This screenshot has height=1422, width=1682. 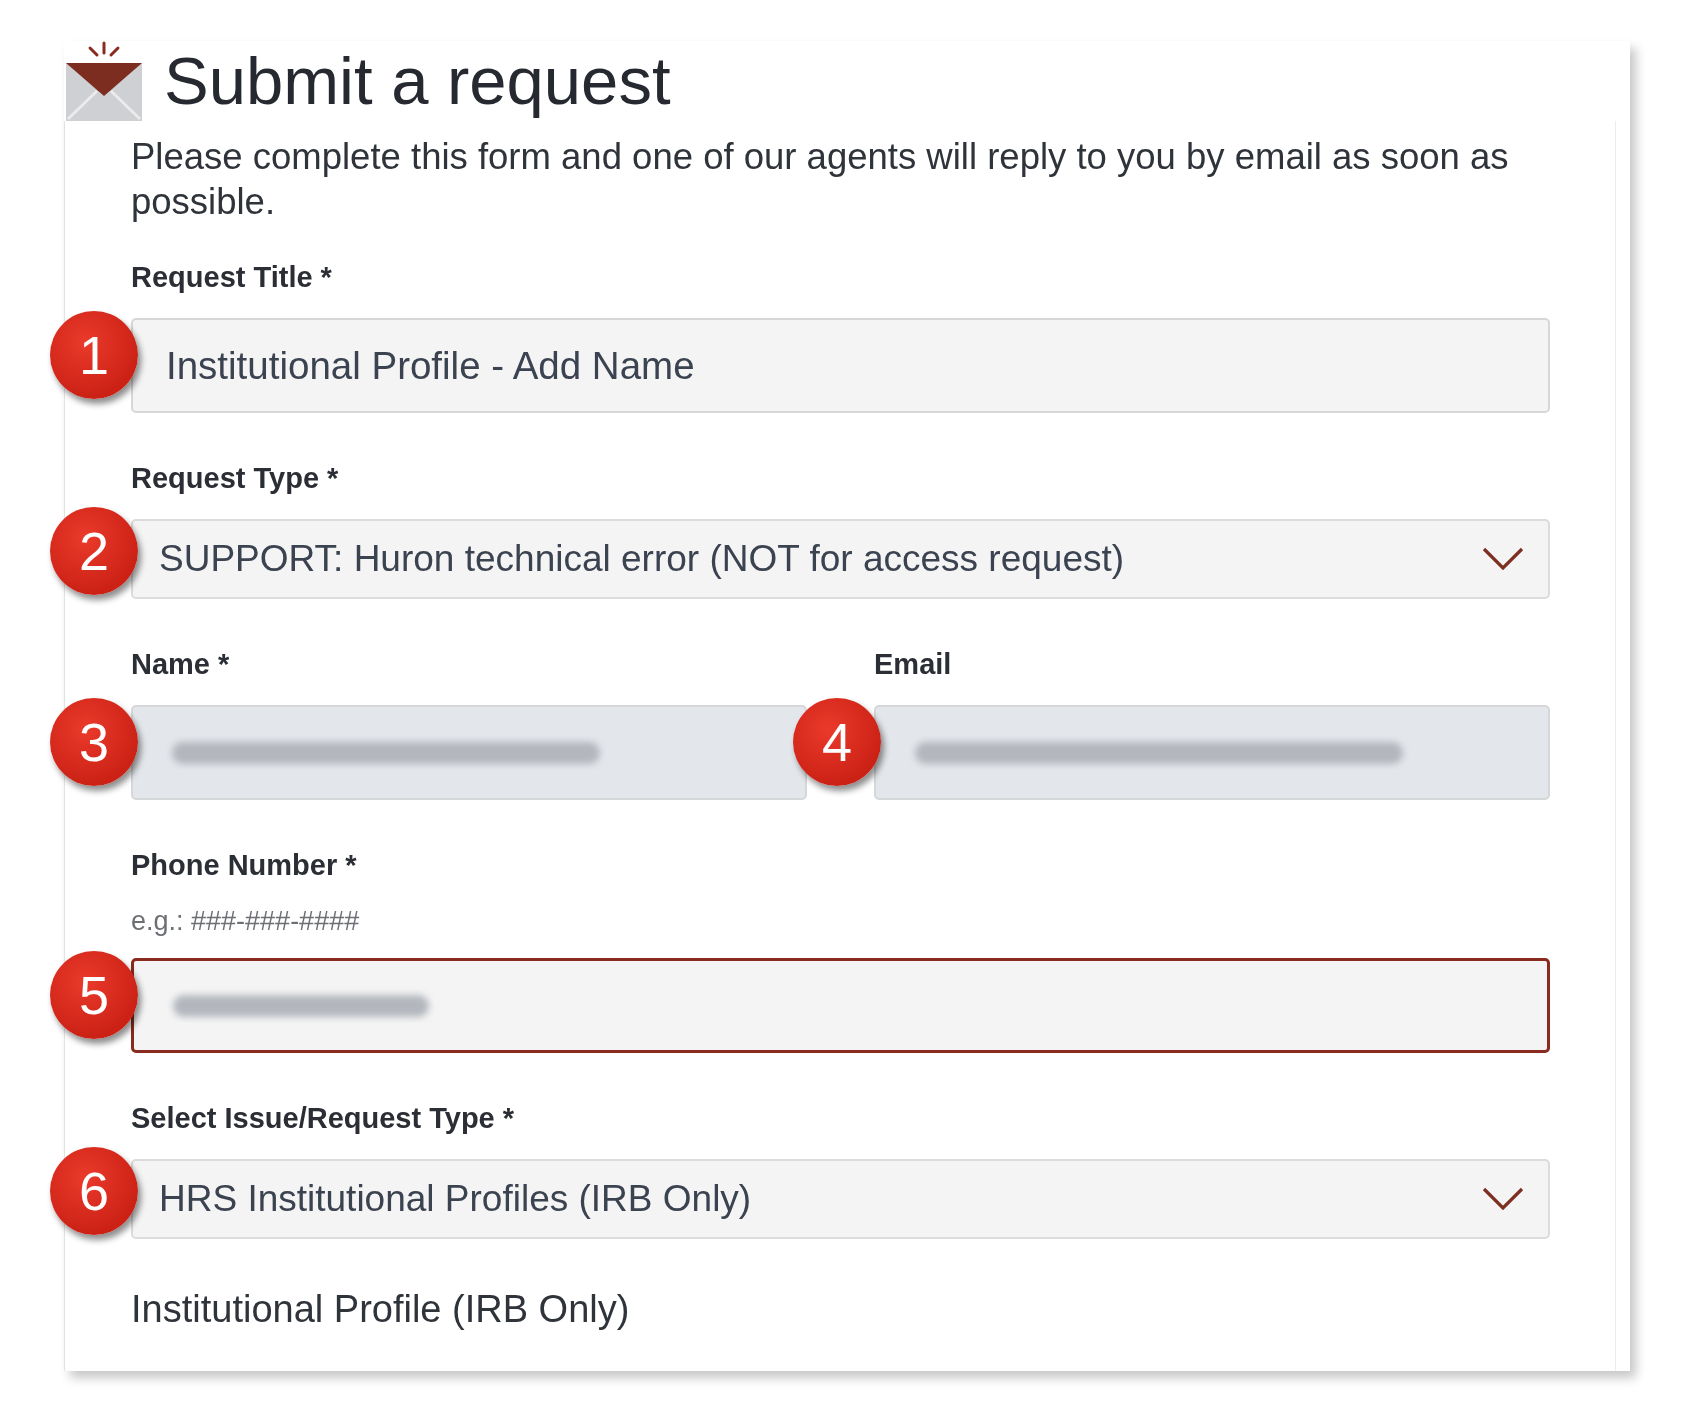 What do you see at coordinates (323, 1118) in the screenshot?
I see `field-label: Select Issue/Request Type *` at bounding box center [323, 1118].